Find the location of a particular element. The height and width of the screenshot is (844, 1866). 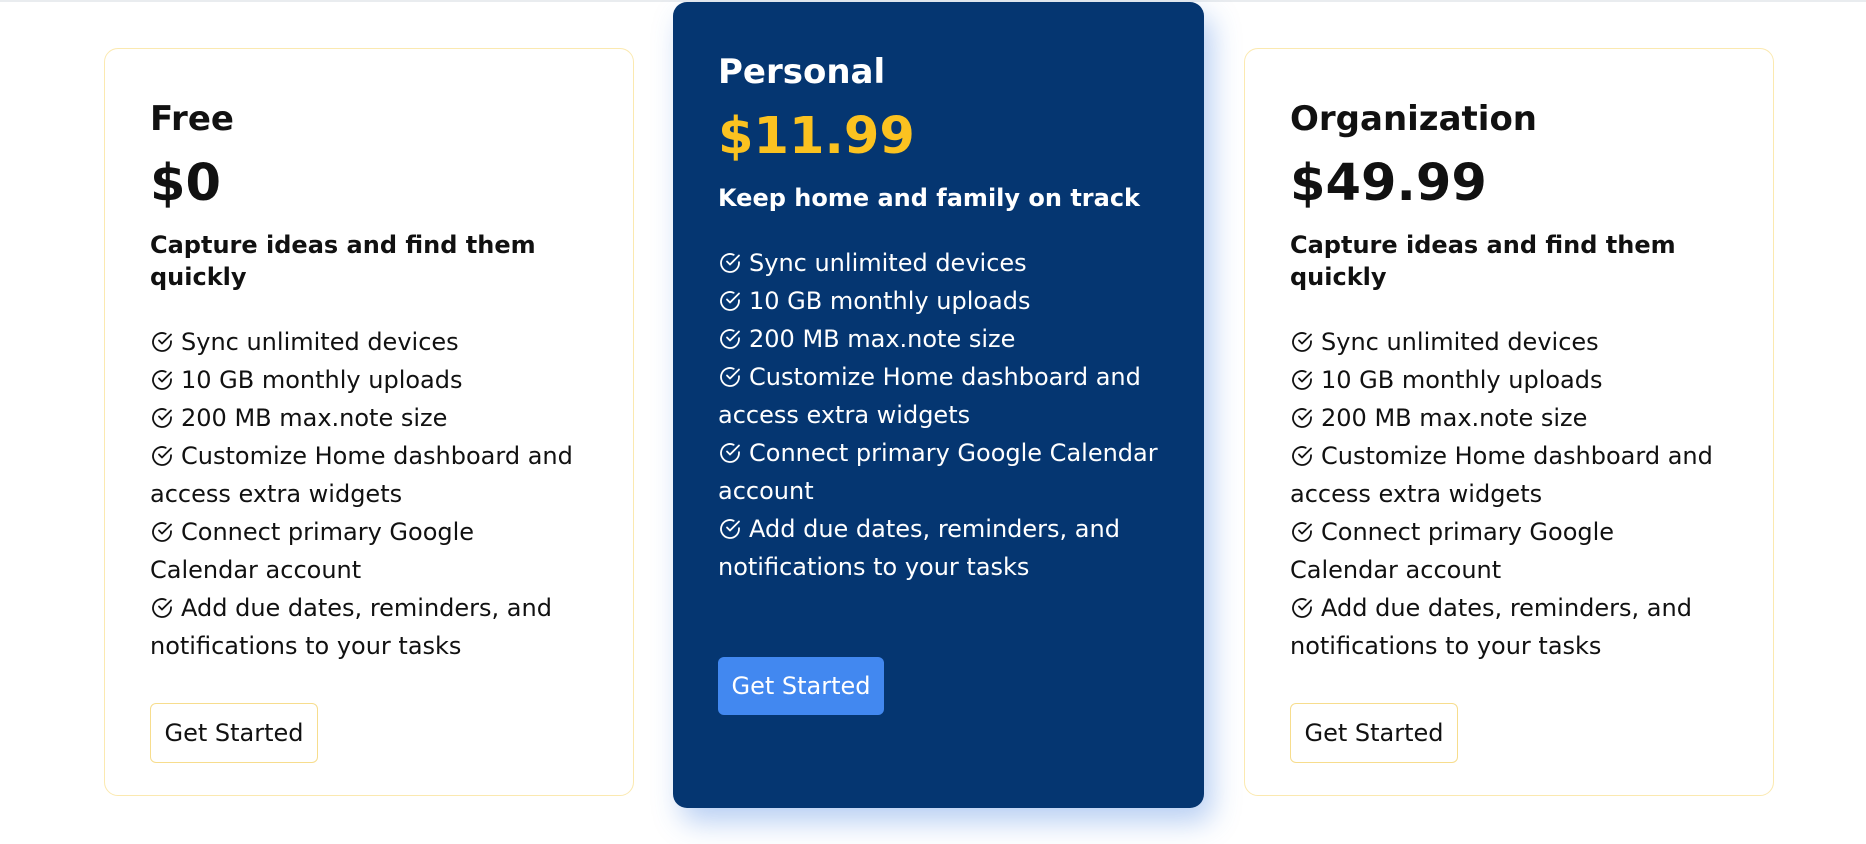

plan-price: $11.99 is located at coordinates (816, 136).